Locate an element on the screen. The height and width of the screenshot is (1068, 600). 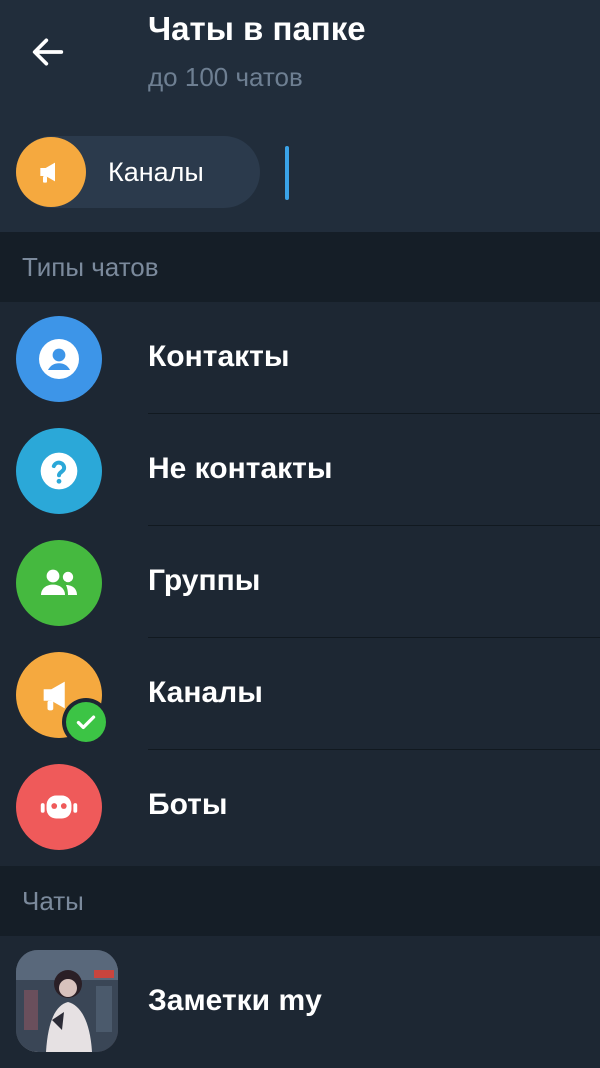
selected-check-badge is located at coordinates (86, 722).